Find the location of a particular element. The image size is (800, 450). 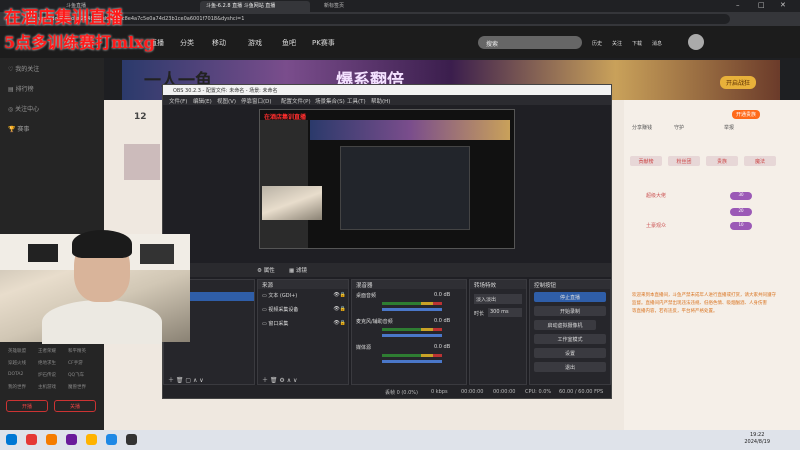

nav-item: 分类 is located at coordinates (187, 43).